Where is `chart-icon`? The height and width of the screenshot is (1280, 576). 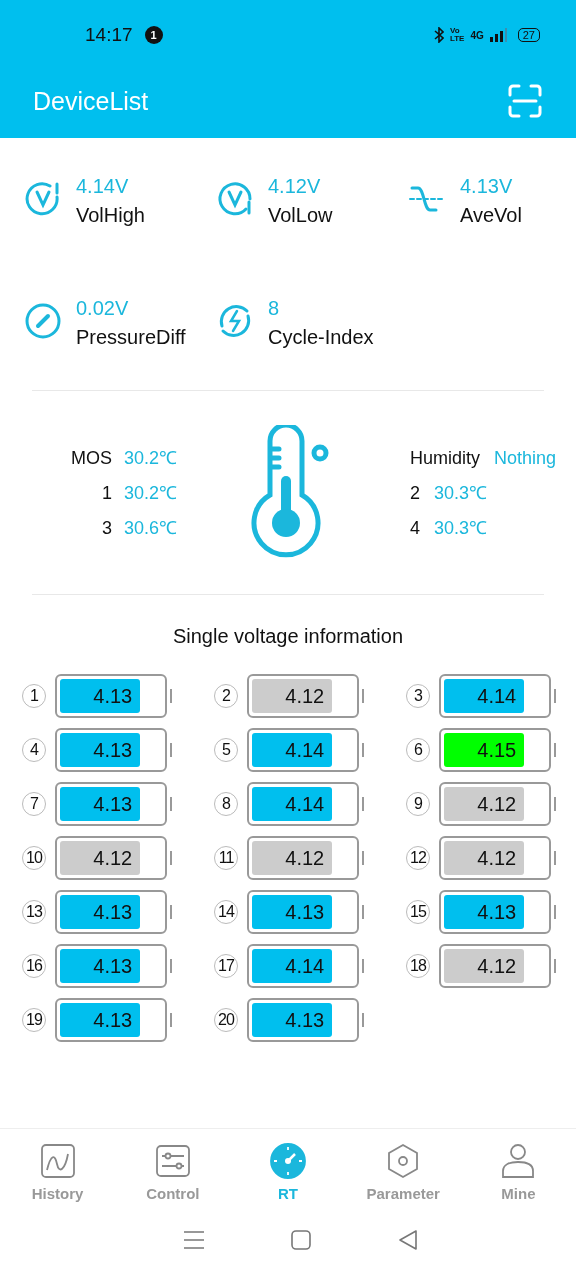 chart-icon is located at coordinates (57, 1161).